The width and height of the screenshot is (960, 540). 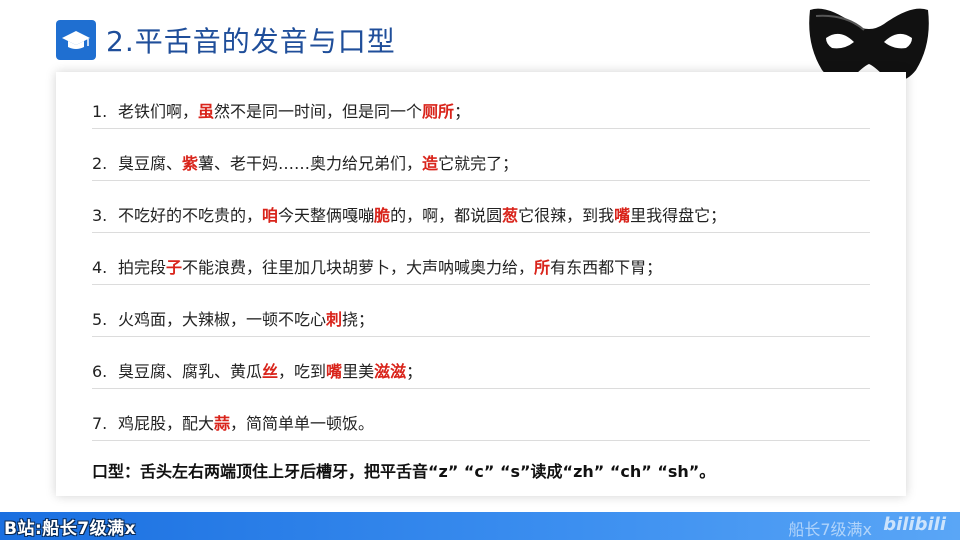 What do you see at coordinates (606, 267) in the screenshot?
I see `item-text: 有东西都下胃；` at bounding box center [606, 267].